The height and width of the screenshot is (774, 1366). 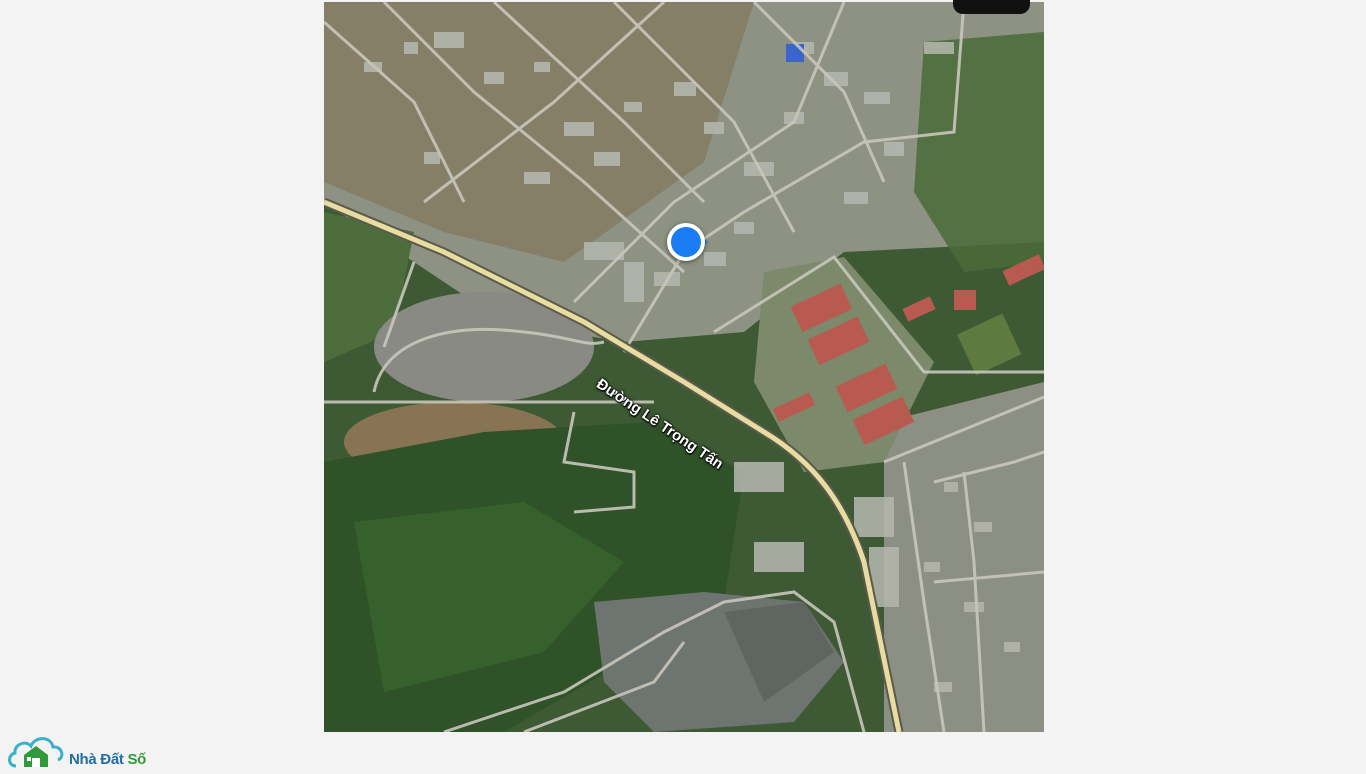 I want to click on current-location-marker, so click(x=687, y=242).